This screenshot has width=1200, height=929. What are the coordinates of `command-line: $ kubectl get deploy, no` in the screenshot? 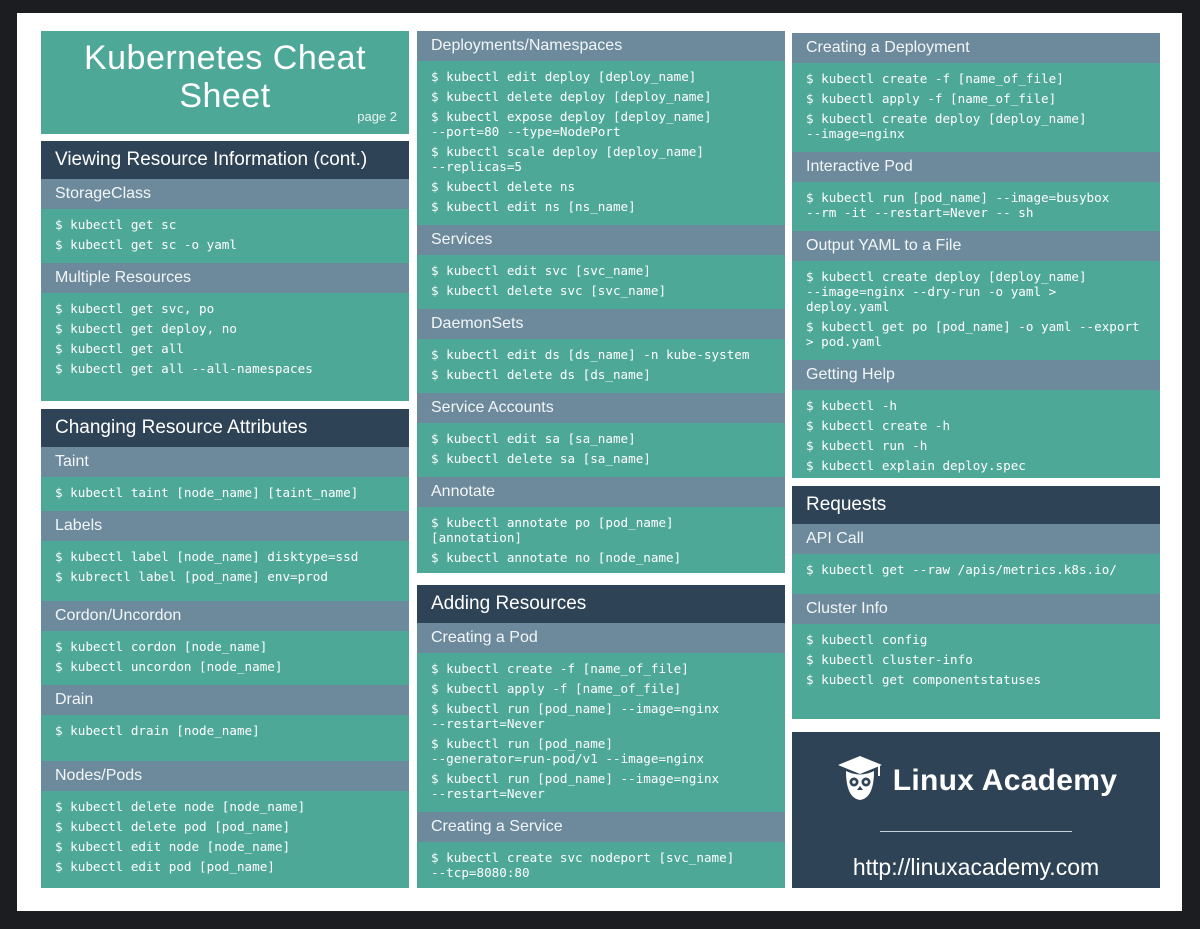 It's located at (146, 328).